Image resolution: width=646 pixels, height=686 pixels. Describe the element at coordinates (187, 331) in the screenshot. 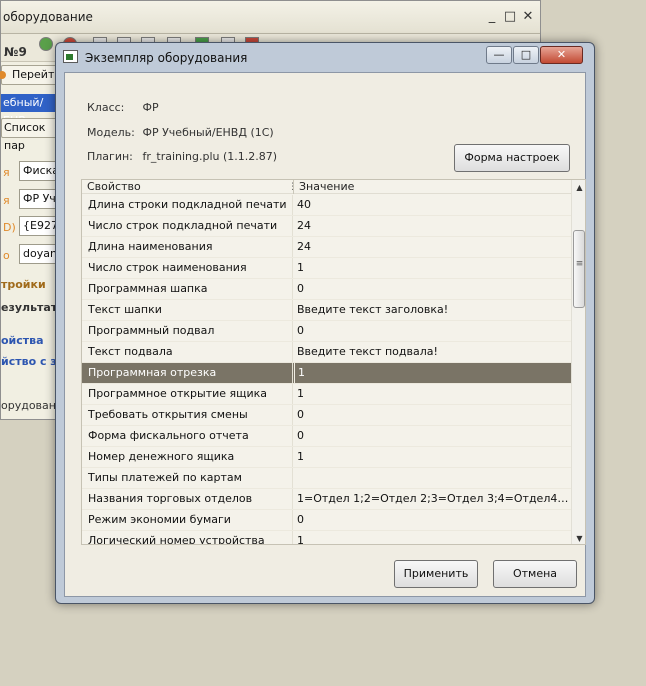

I see `property-name: Программный подвал` at that location.